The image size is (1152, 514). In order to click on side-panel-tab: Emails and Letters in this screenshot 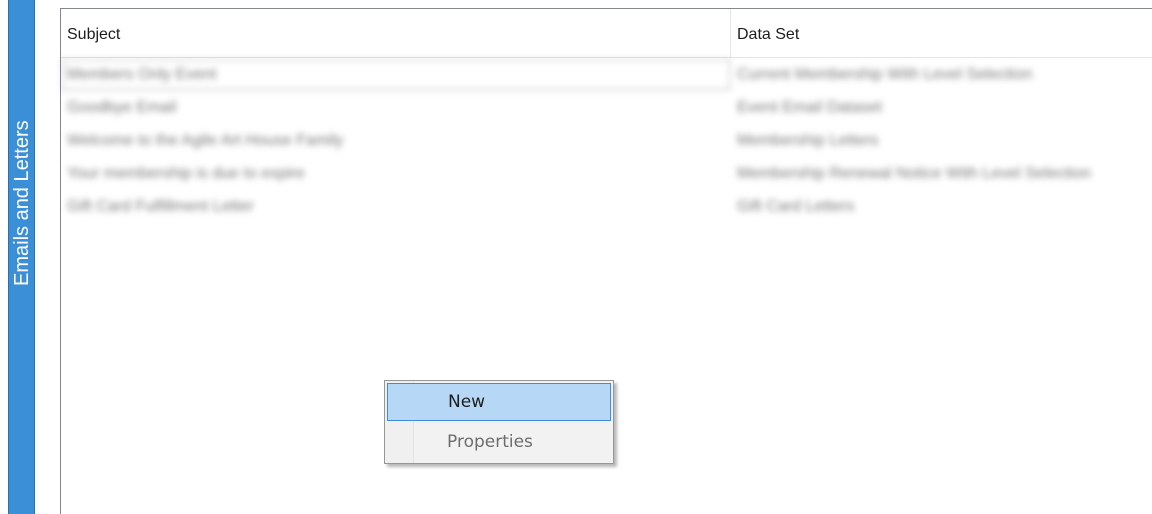, I will do `click(21, 257)`.